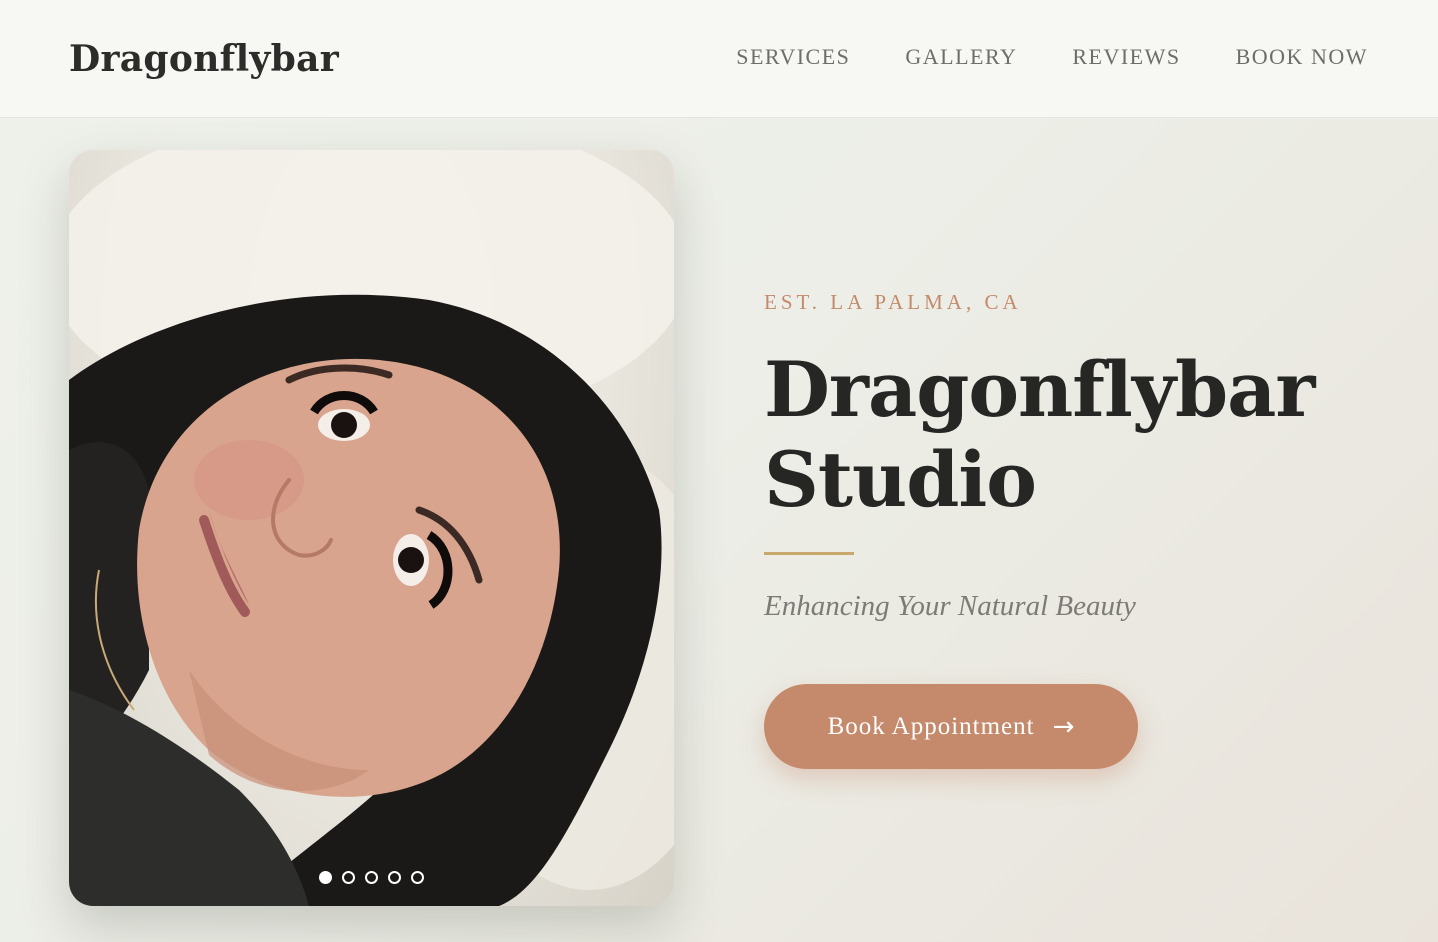  Describe the element at coordinates (204, 59) in the screenshot. I see `site-logo: Dragonflybar` at that location.